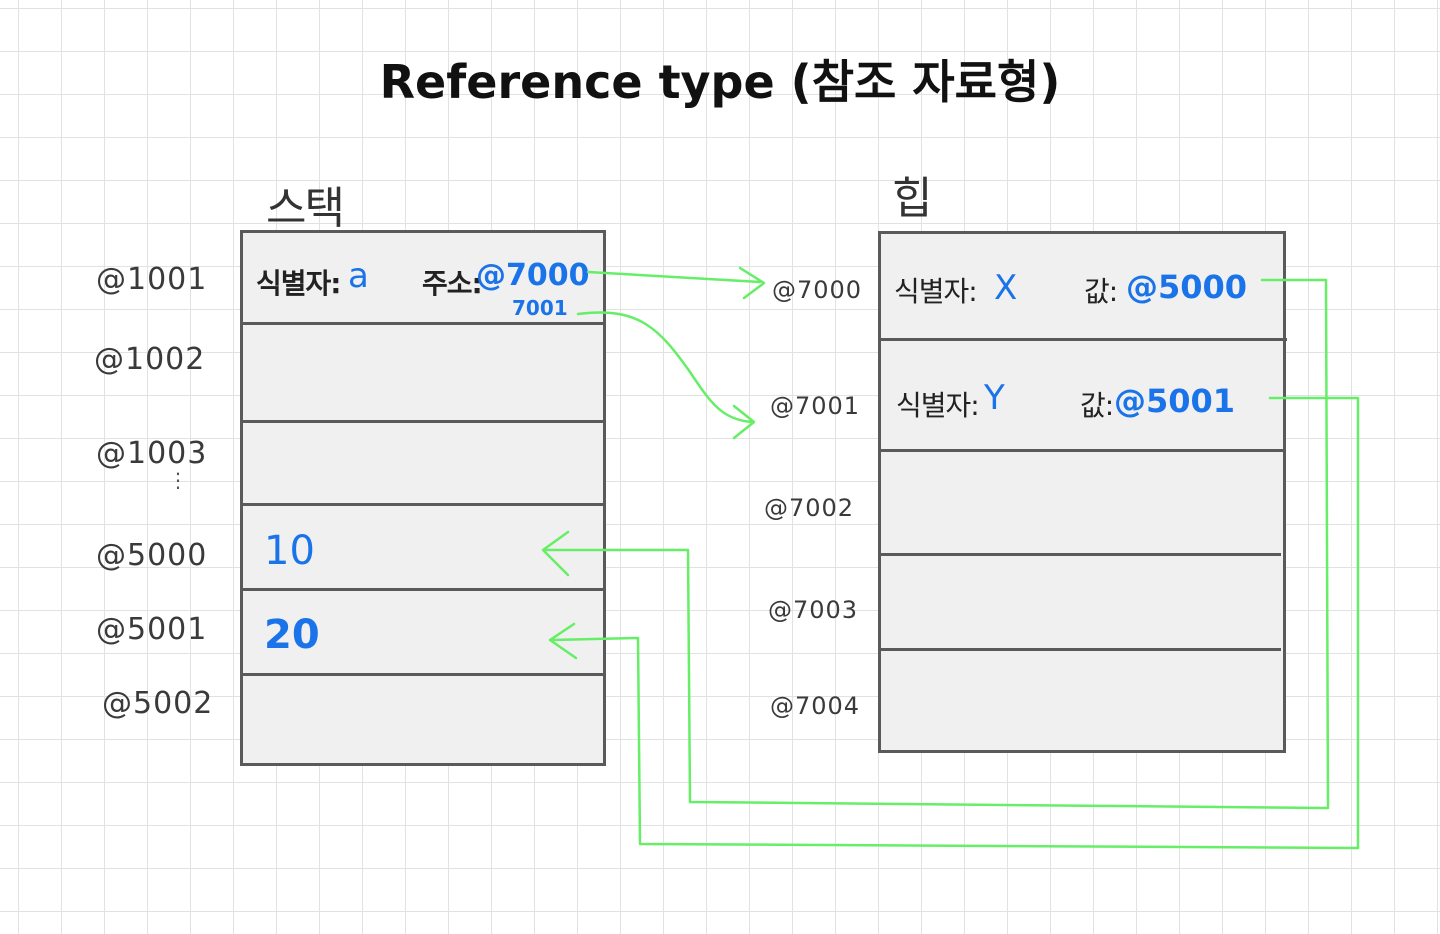 The height and width of the screenshot is (934, 1440). I want to click on arrow-head, so click(555, 553).